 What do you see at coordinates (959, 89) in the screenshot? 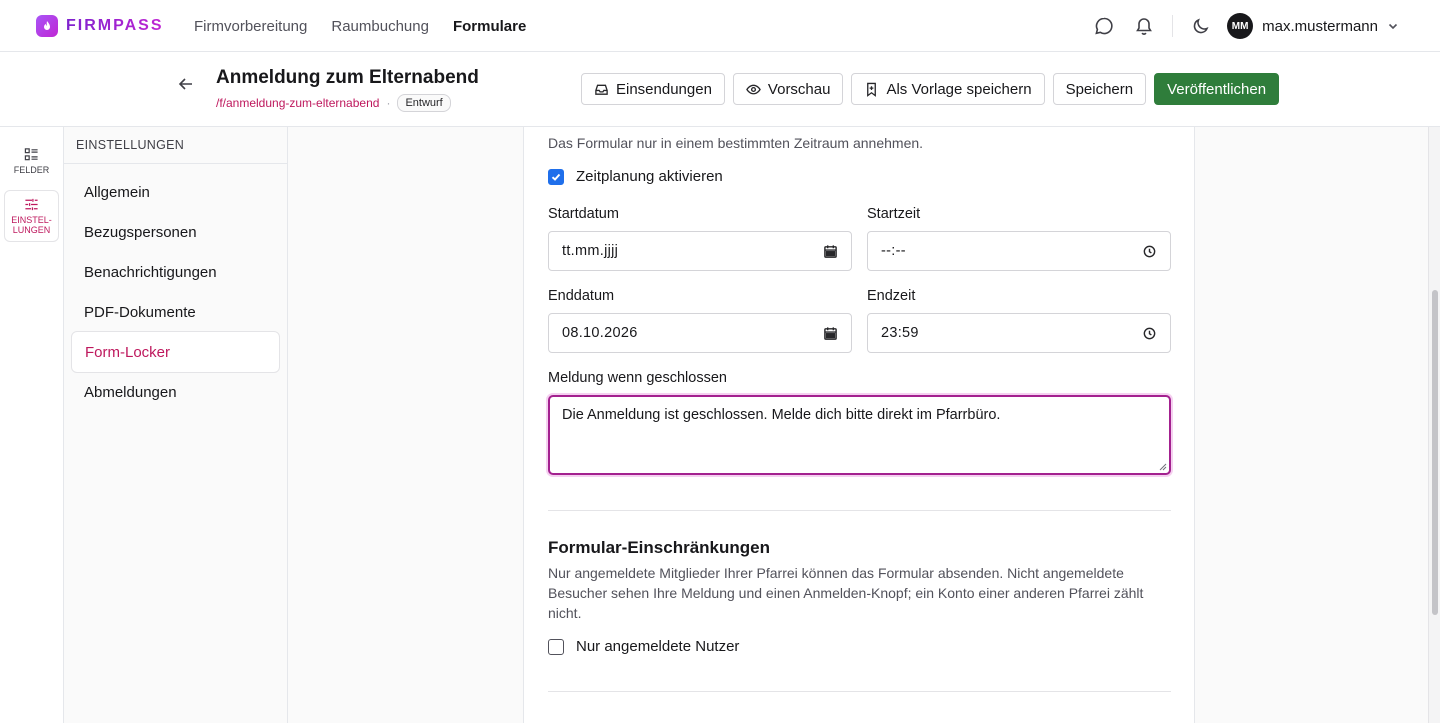
I see `save-template-label: Als Vorlage speichern` at bounding box center [959, 89].